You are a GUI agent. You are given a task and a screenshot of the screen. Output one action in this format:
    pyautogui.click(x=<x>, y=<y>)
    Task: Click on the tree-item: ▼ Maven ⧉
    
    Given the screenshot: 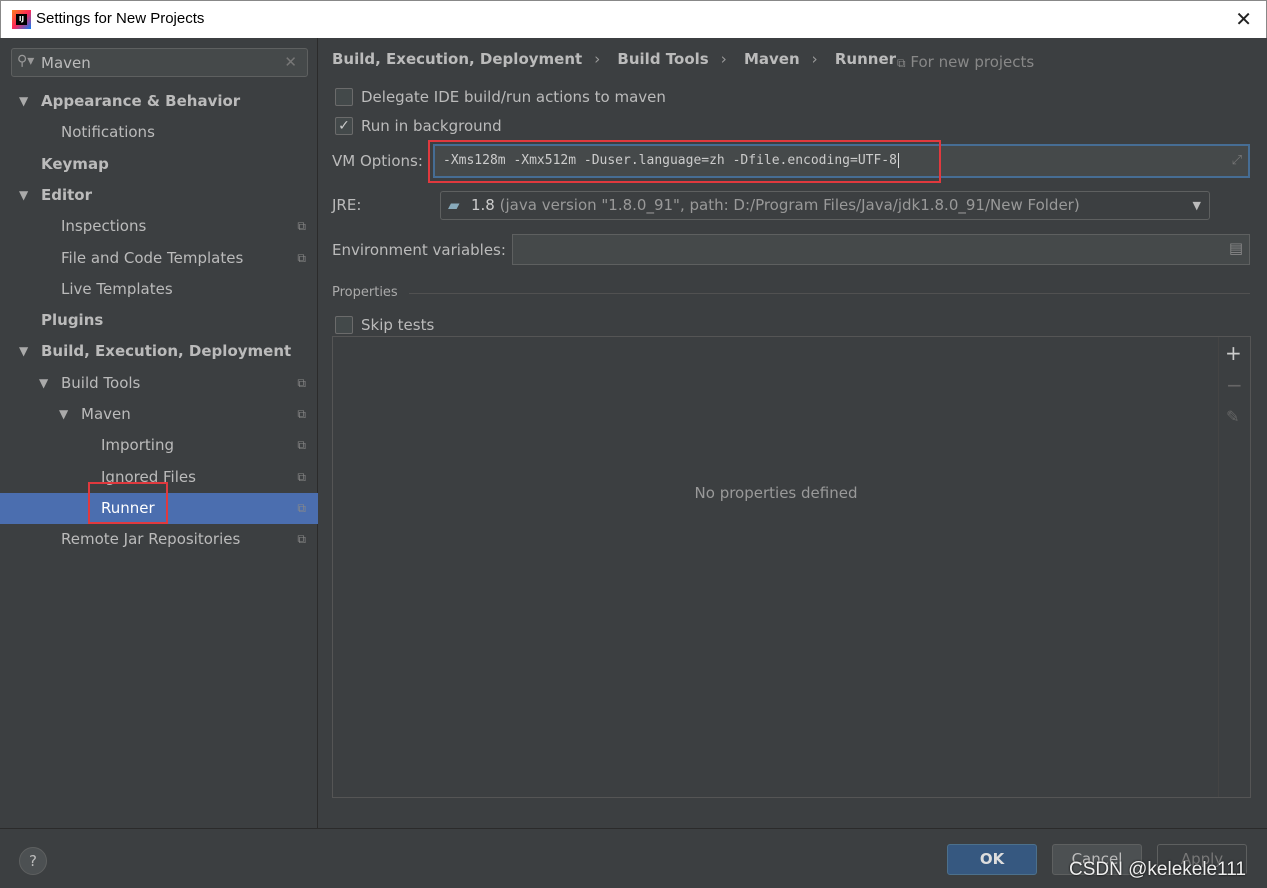 What is the action you would take?
    pyautogui.click(x=159, y=414)
    